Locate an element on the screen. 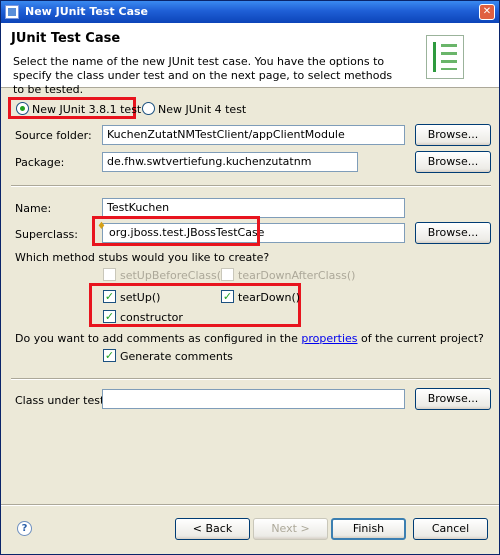  generate-comments-checkbox is located at coordinates (109, 355).